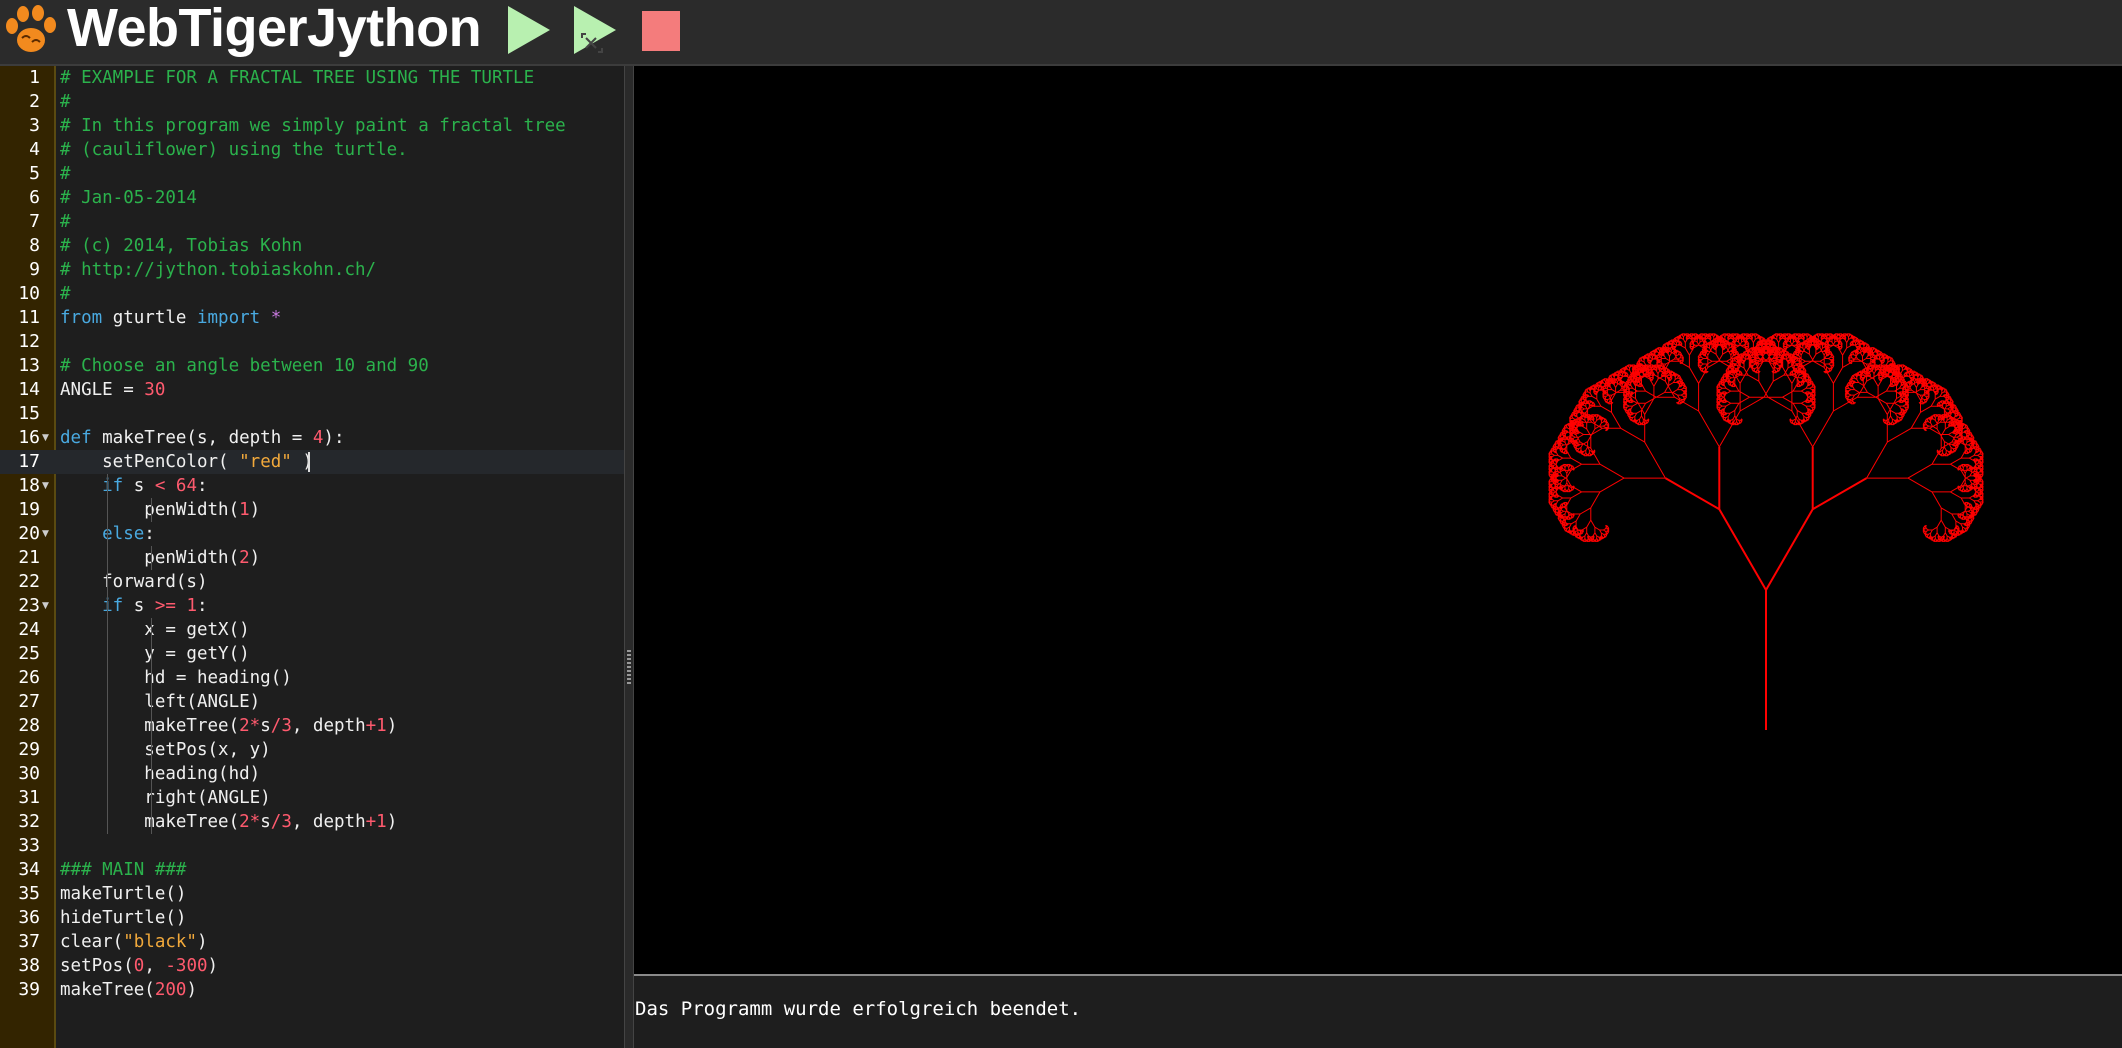 This screenshot has width=2122, height=1048. Describe the element at coordinates (312, 798) in the screenshot. I see `code-line: 31 right(ANGLE)` at that location.